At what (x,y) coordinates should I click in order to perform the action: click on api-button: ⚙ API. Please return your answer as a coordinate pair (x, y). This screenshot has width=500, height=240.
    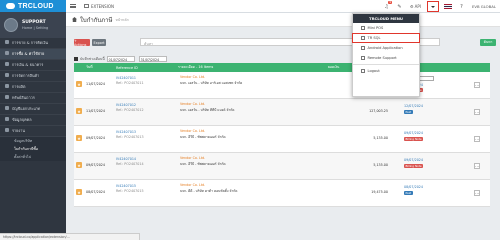
    Looking at the image, I should click on (415, 6).